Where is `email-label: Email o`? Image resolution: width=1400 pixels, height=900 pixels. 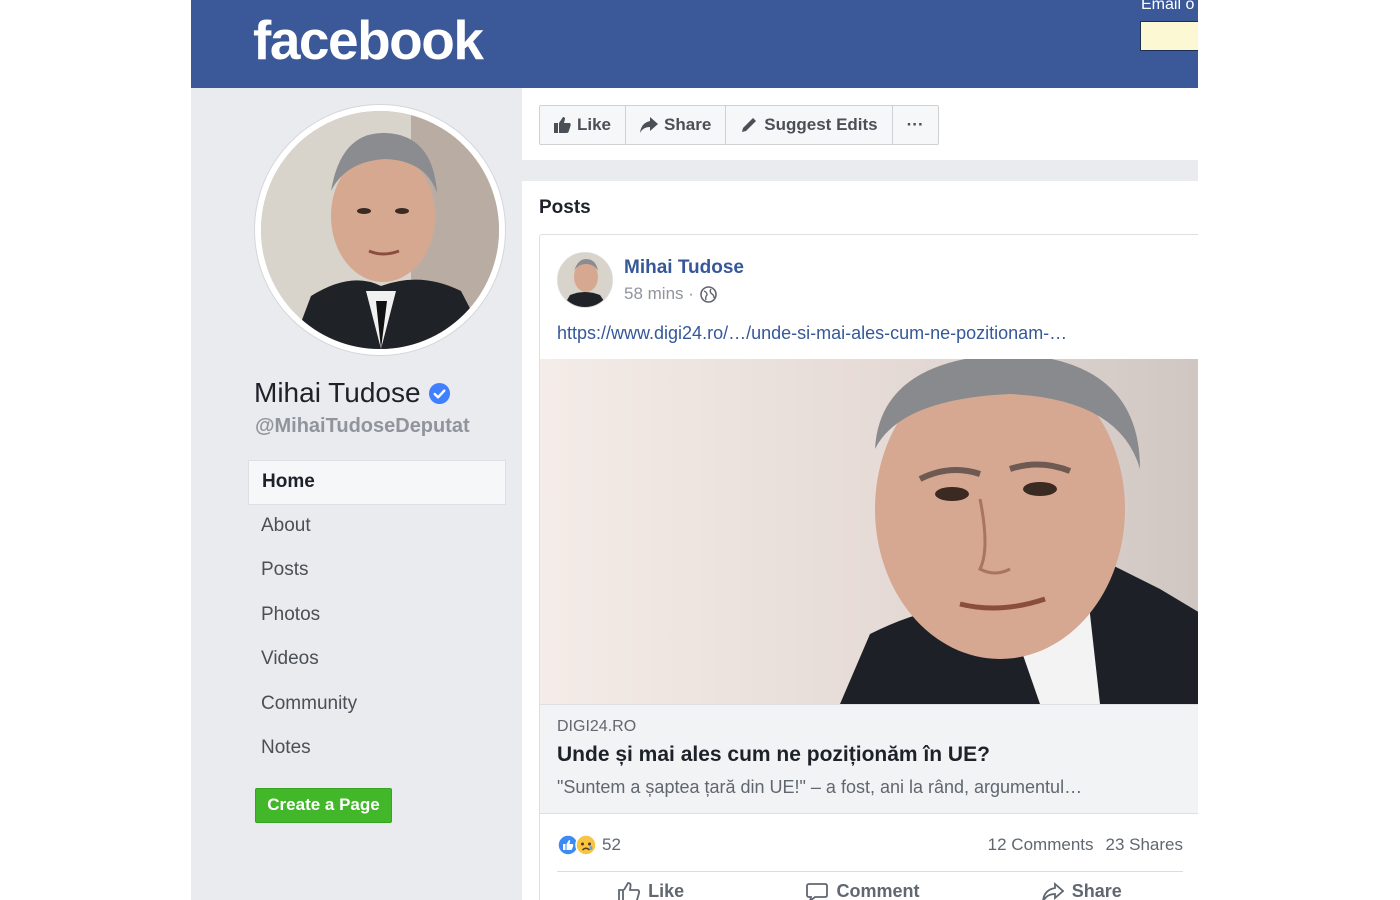
email-label: Email o is located at coordinates (1168, 6).